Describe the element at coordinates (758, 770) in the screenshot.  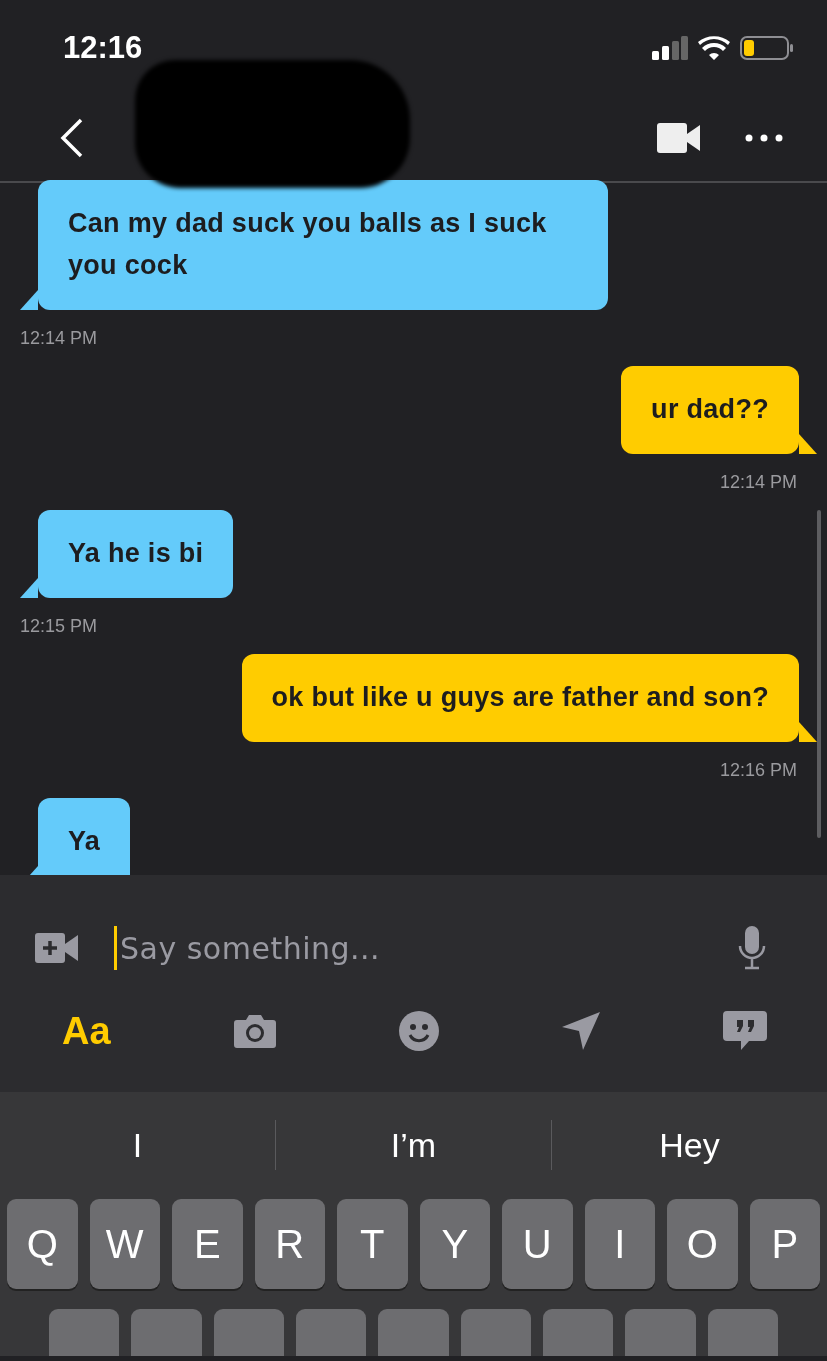
I see `message-time: 12:16 PM` at that location.